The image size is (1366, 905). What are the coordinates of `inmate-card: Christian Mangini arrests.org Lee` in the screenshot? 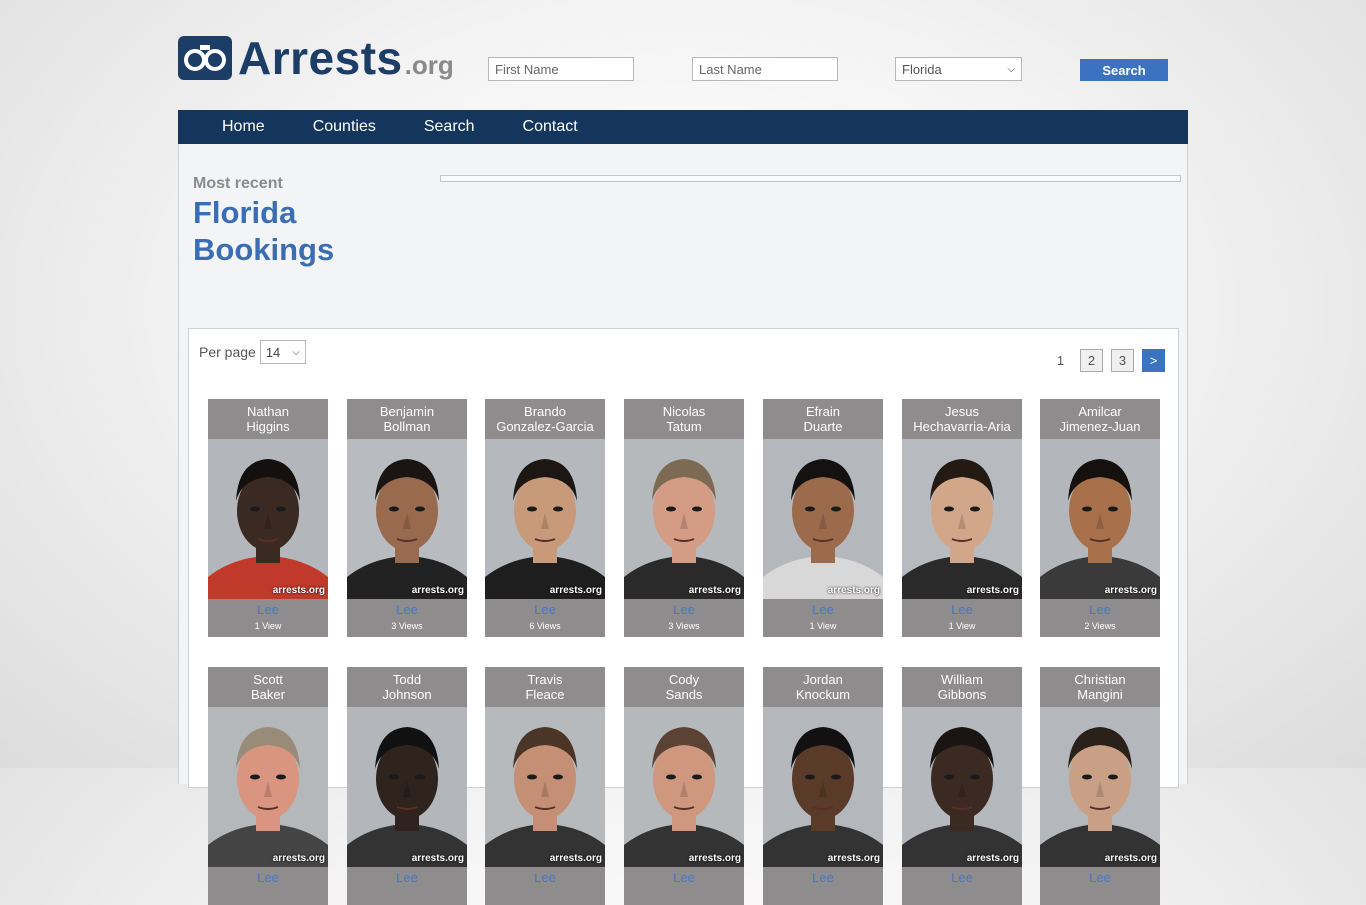 It's located at (1100, 786).